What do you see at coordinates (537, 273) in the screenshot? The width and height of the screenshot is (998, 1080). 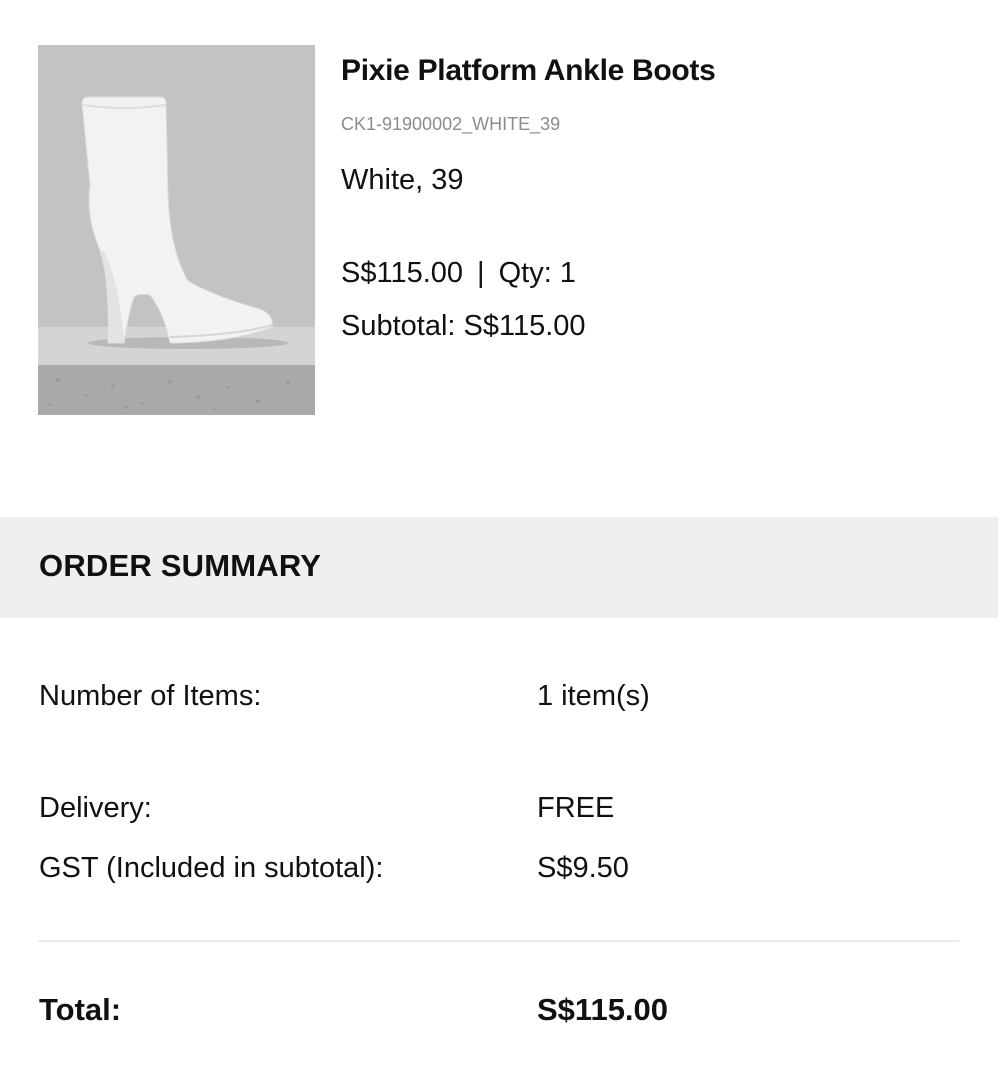 I see `product-qty: Qty: 1` at bounding box center [537, 273].